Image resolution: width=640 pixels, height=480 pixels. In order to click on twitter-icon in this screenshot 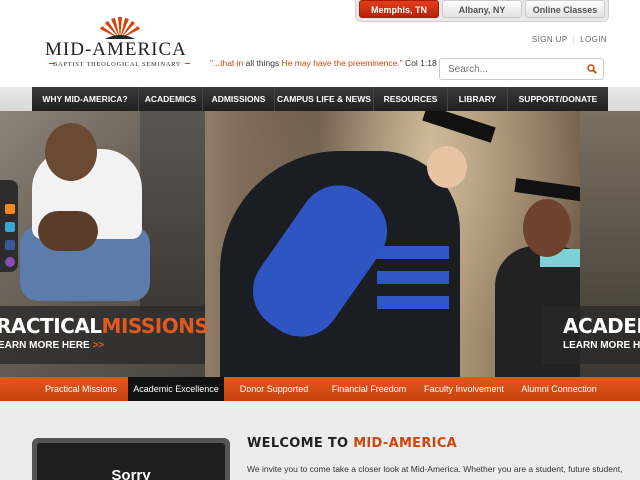, I will do `click(10, 227)`.